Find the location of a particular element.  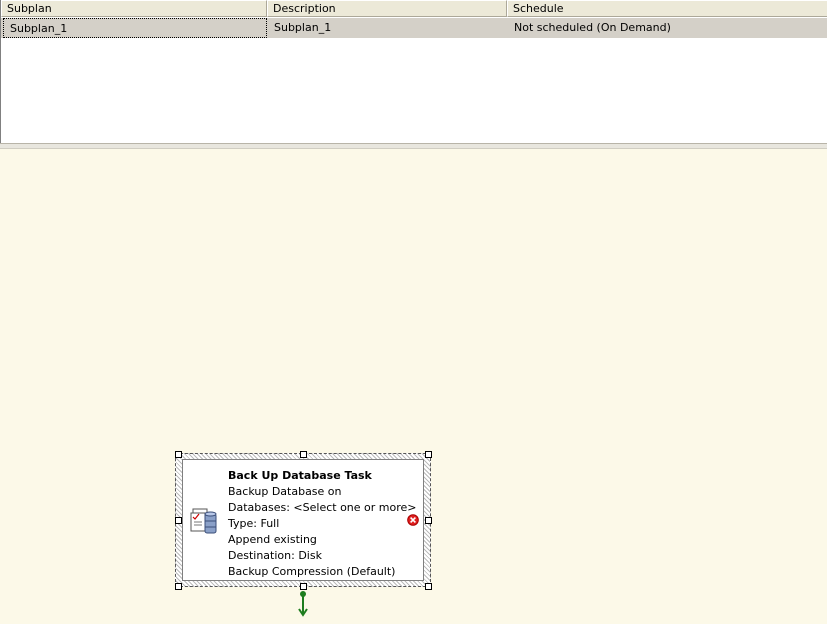

task-line-server: Backup Database on is located at coordinates (285, 491).